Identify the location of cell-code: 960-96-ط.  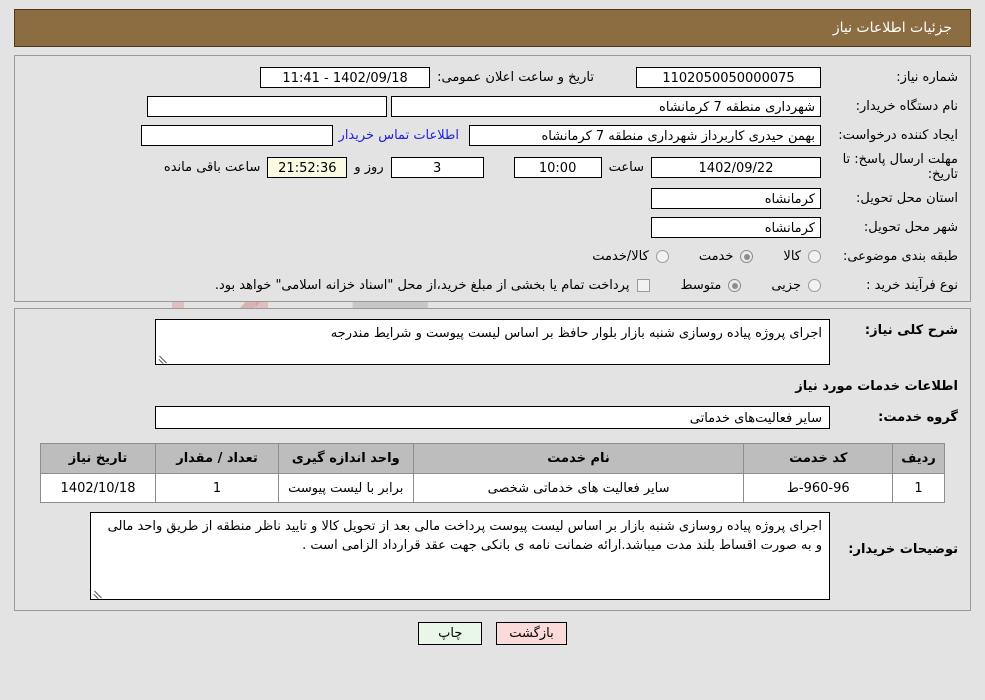
(818, 488).